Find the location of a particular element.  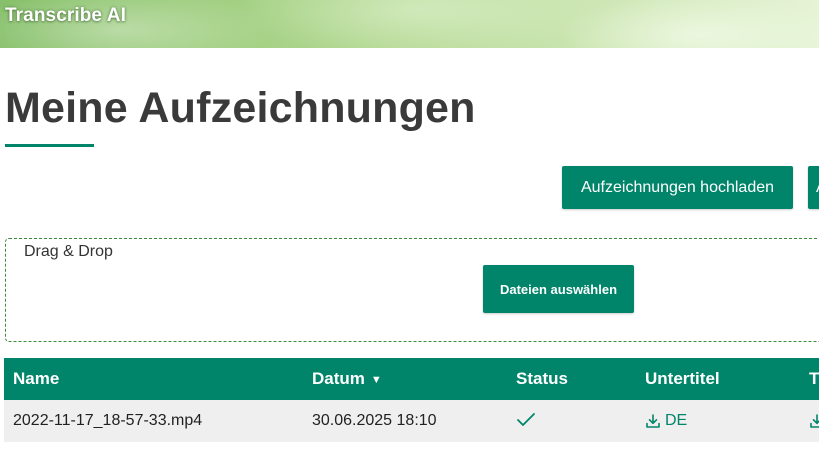

column-header-date: Datum ▼ is located at coordinates (347, 379).